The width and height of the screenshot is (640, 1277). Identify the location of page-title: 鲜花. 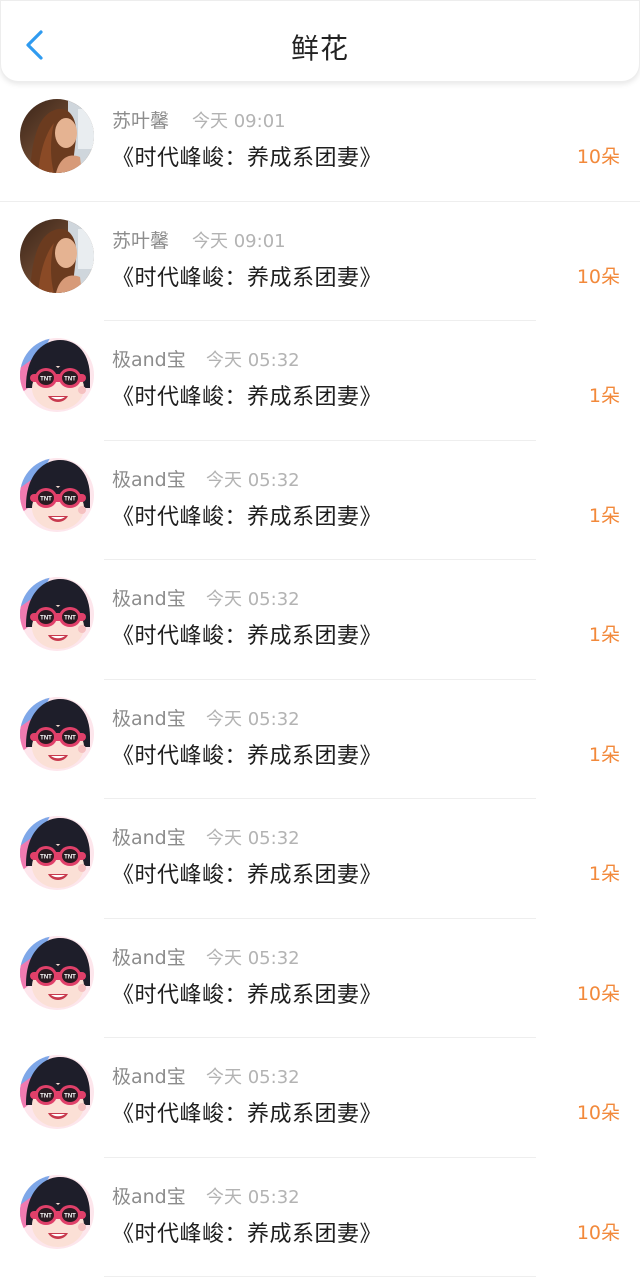
(320, 47).